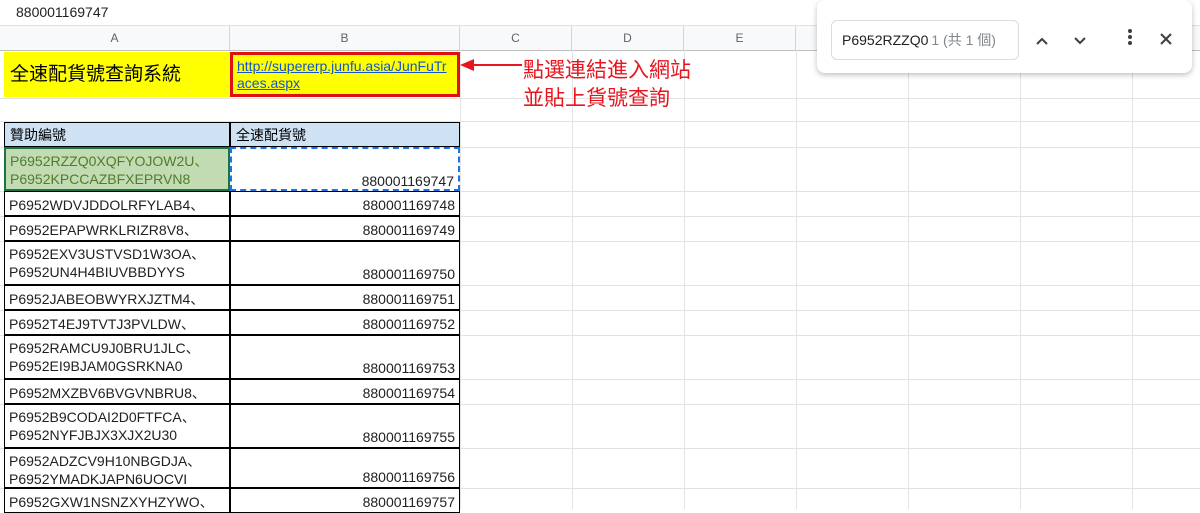  What do you see at coordinates (97, 272) in the screenshot?
I see `sponsor-id-line-2: P6952UN4H4BIUVBBDYYS` at bounding box center [97, 272].